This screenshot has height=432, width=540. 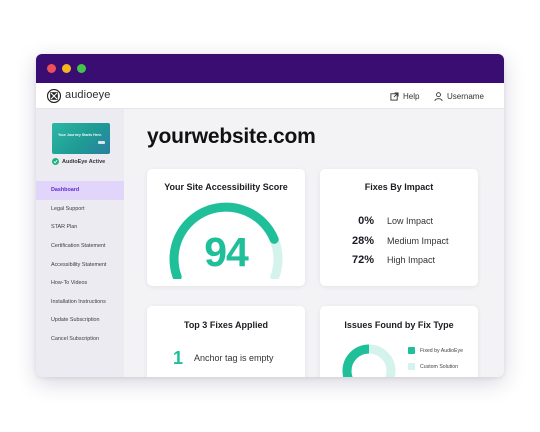 What do you see at coordinates (394, 96) in the screenshot?
I see `external-link-icon` at bounding box center [394, 96].